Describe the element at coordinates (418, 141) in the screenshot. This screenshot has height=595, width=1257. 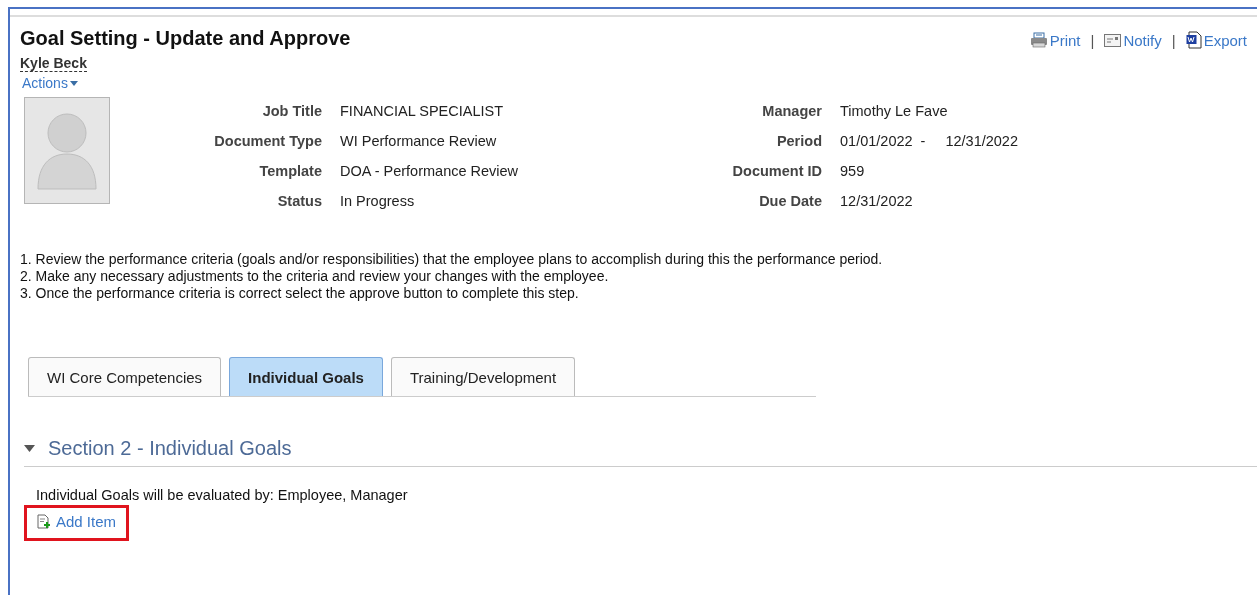
I see `field-value: WI Performance Review` at that location.